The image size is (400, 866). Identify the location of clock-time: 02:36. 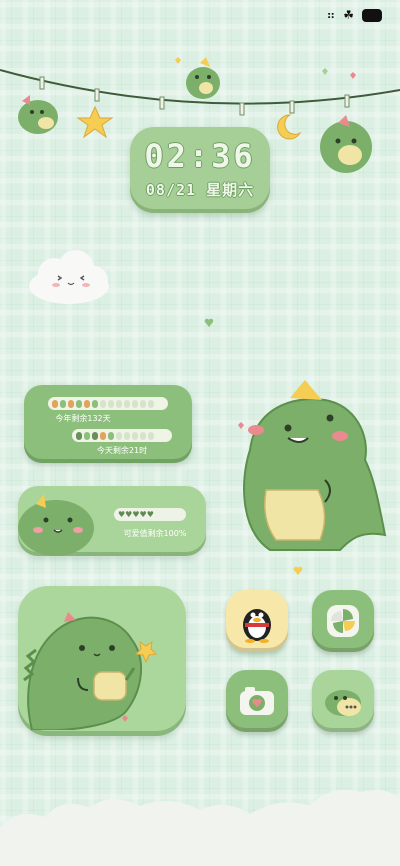
(200, 156).